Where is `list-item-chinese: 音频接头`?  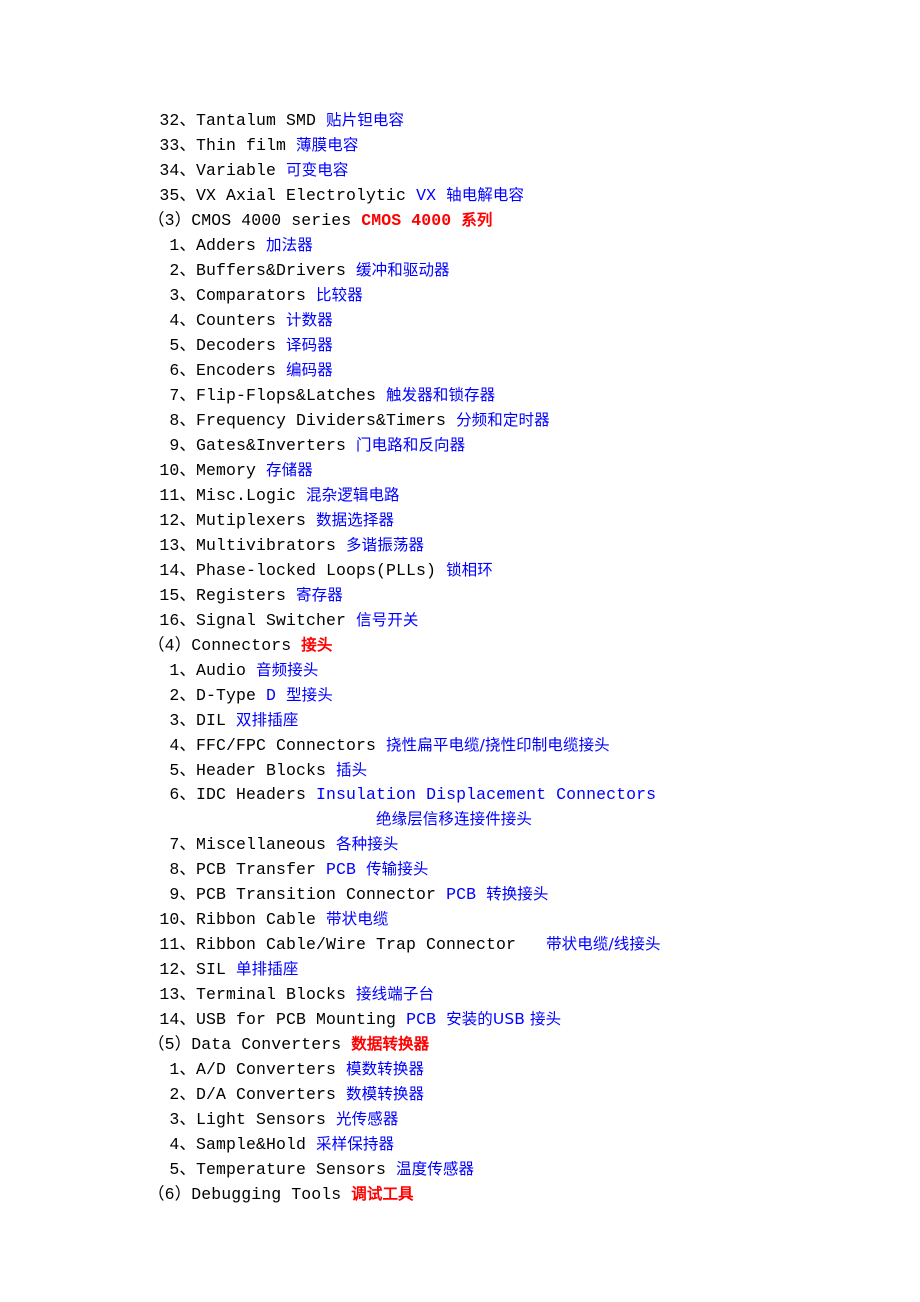 list-item-chinese: 音频接头 is located at coordinates (287, 670).